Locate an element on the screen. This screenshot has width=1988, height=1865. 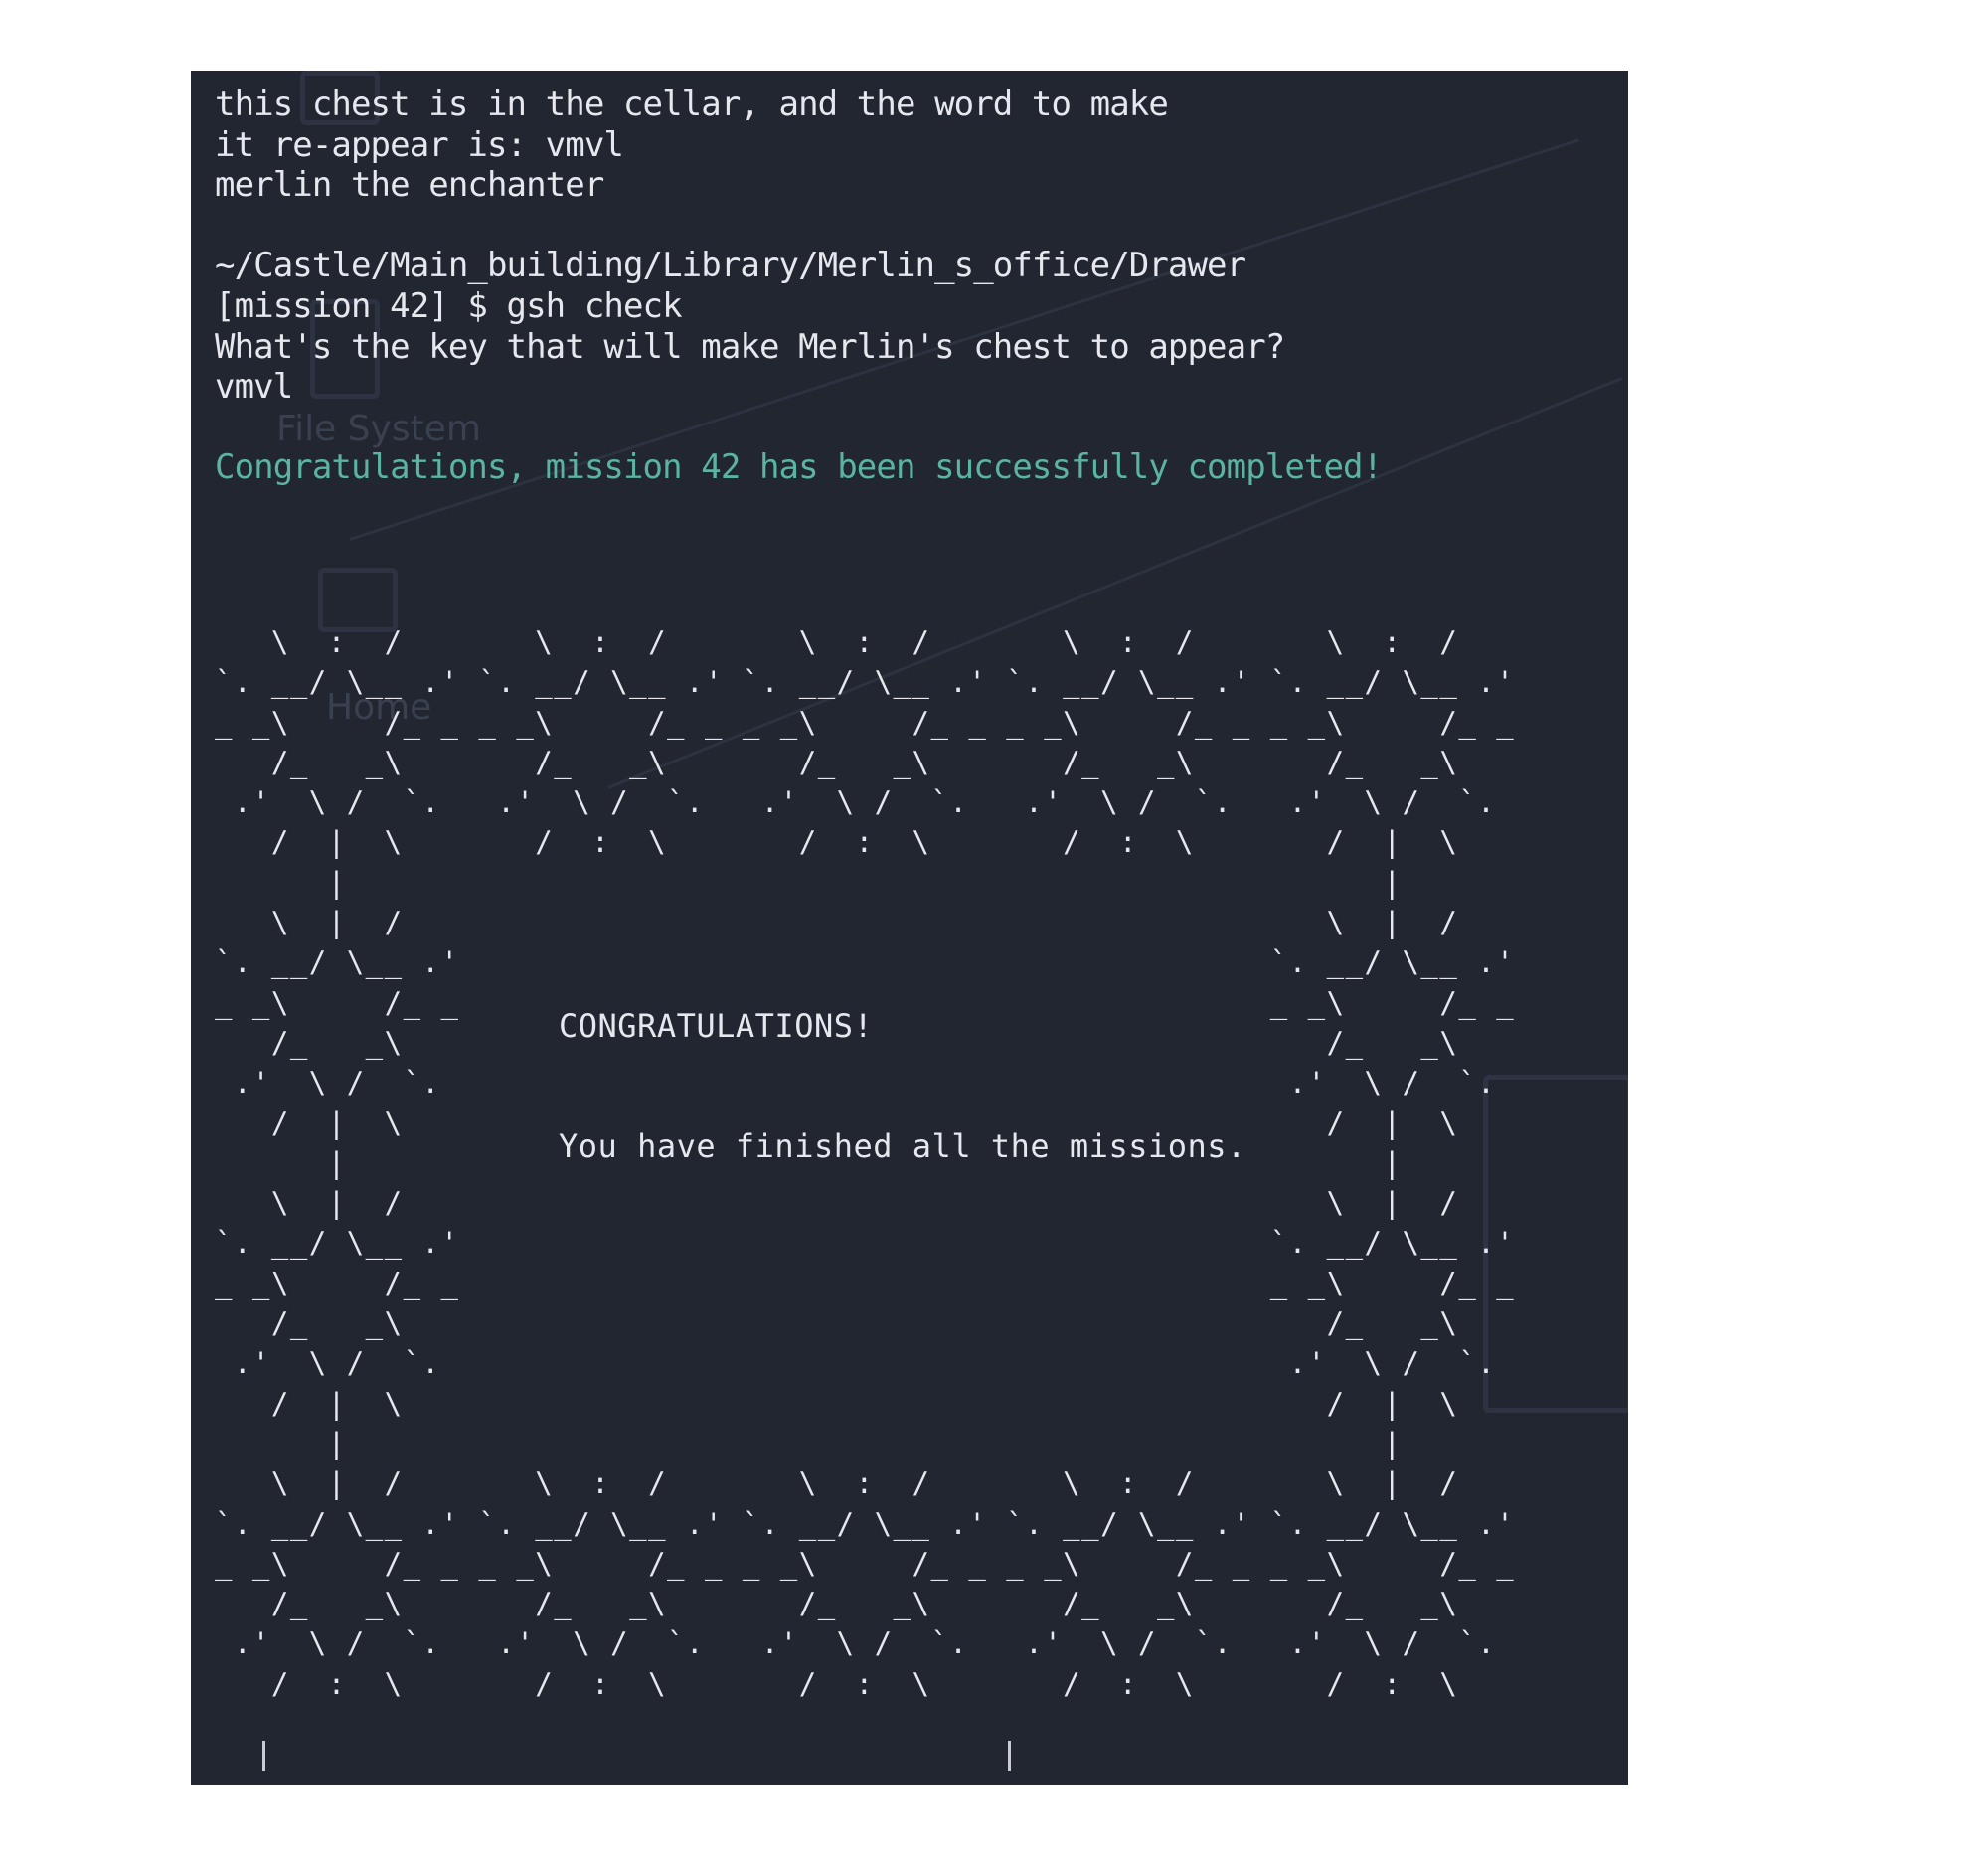
output-line: merlin the enchanter is located at coordinates (409, 185).